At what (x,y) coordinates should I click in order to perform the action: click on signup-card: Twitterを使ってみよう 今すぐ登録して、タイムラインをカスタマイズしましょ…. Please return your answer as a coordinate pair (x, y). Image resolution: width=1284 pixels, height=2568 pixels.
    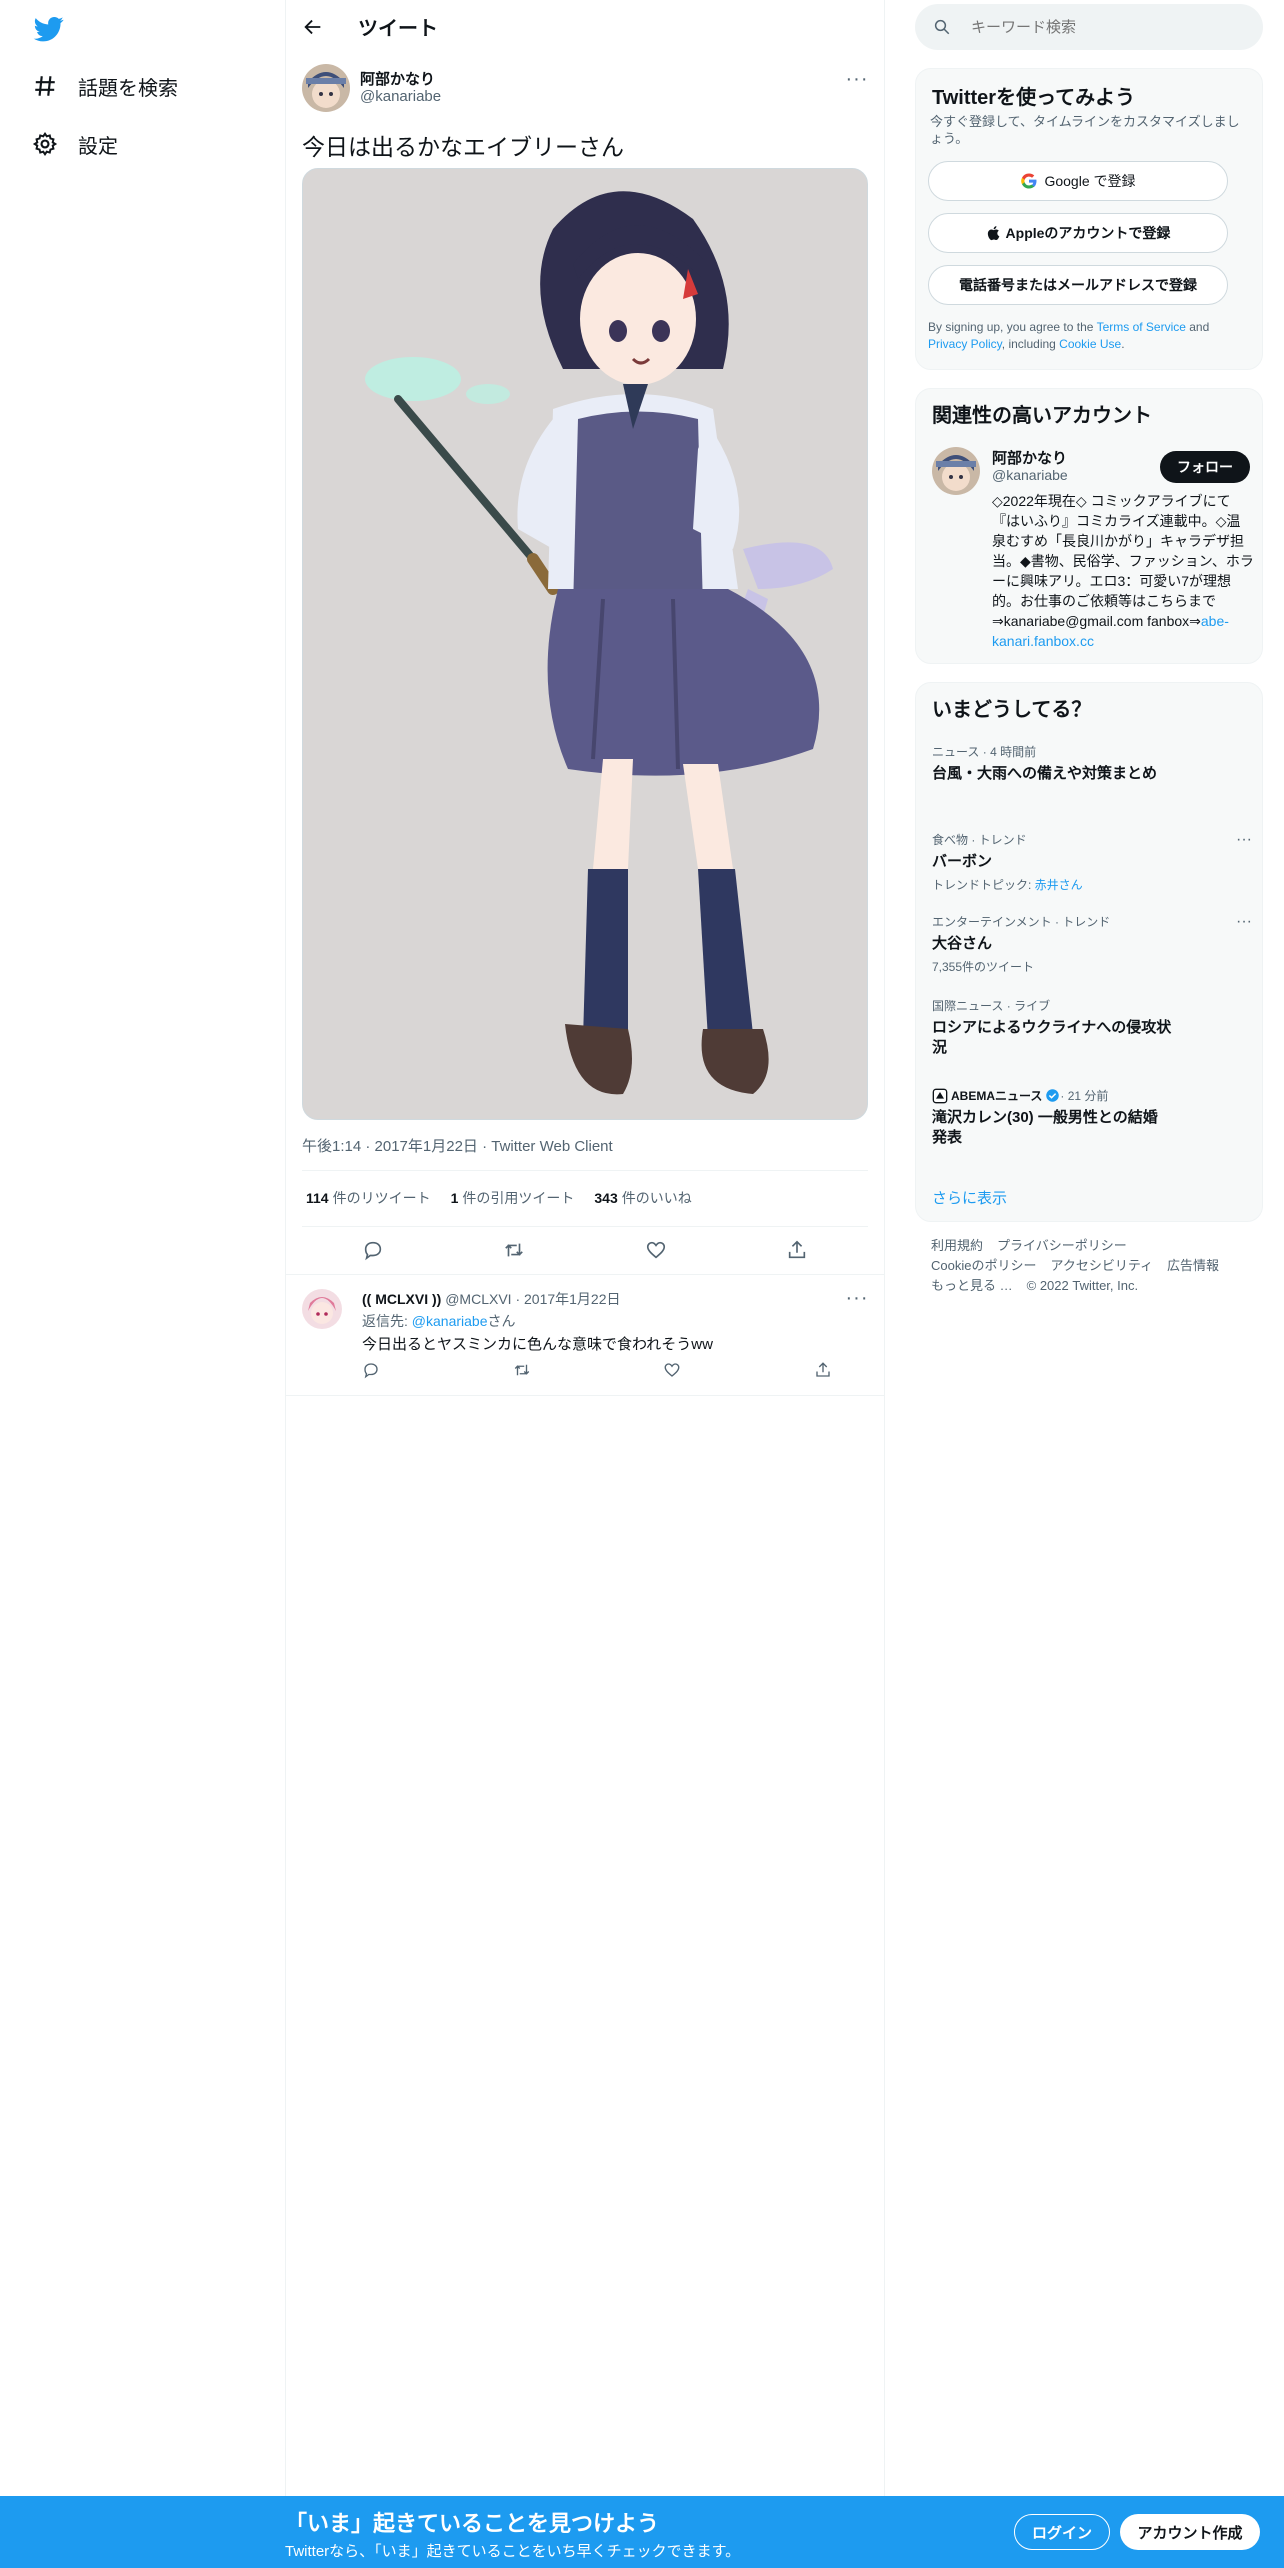
    Looking at the image, I should click on (1089, 219).